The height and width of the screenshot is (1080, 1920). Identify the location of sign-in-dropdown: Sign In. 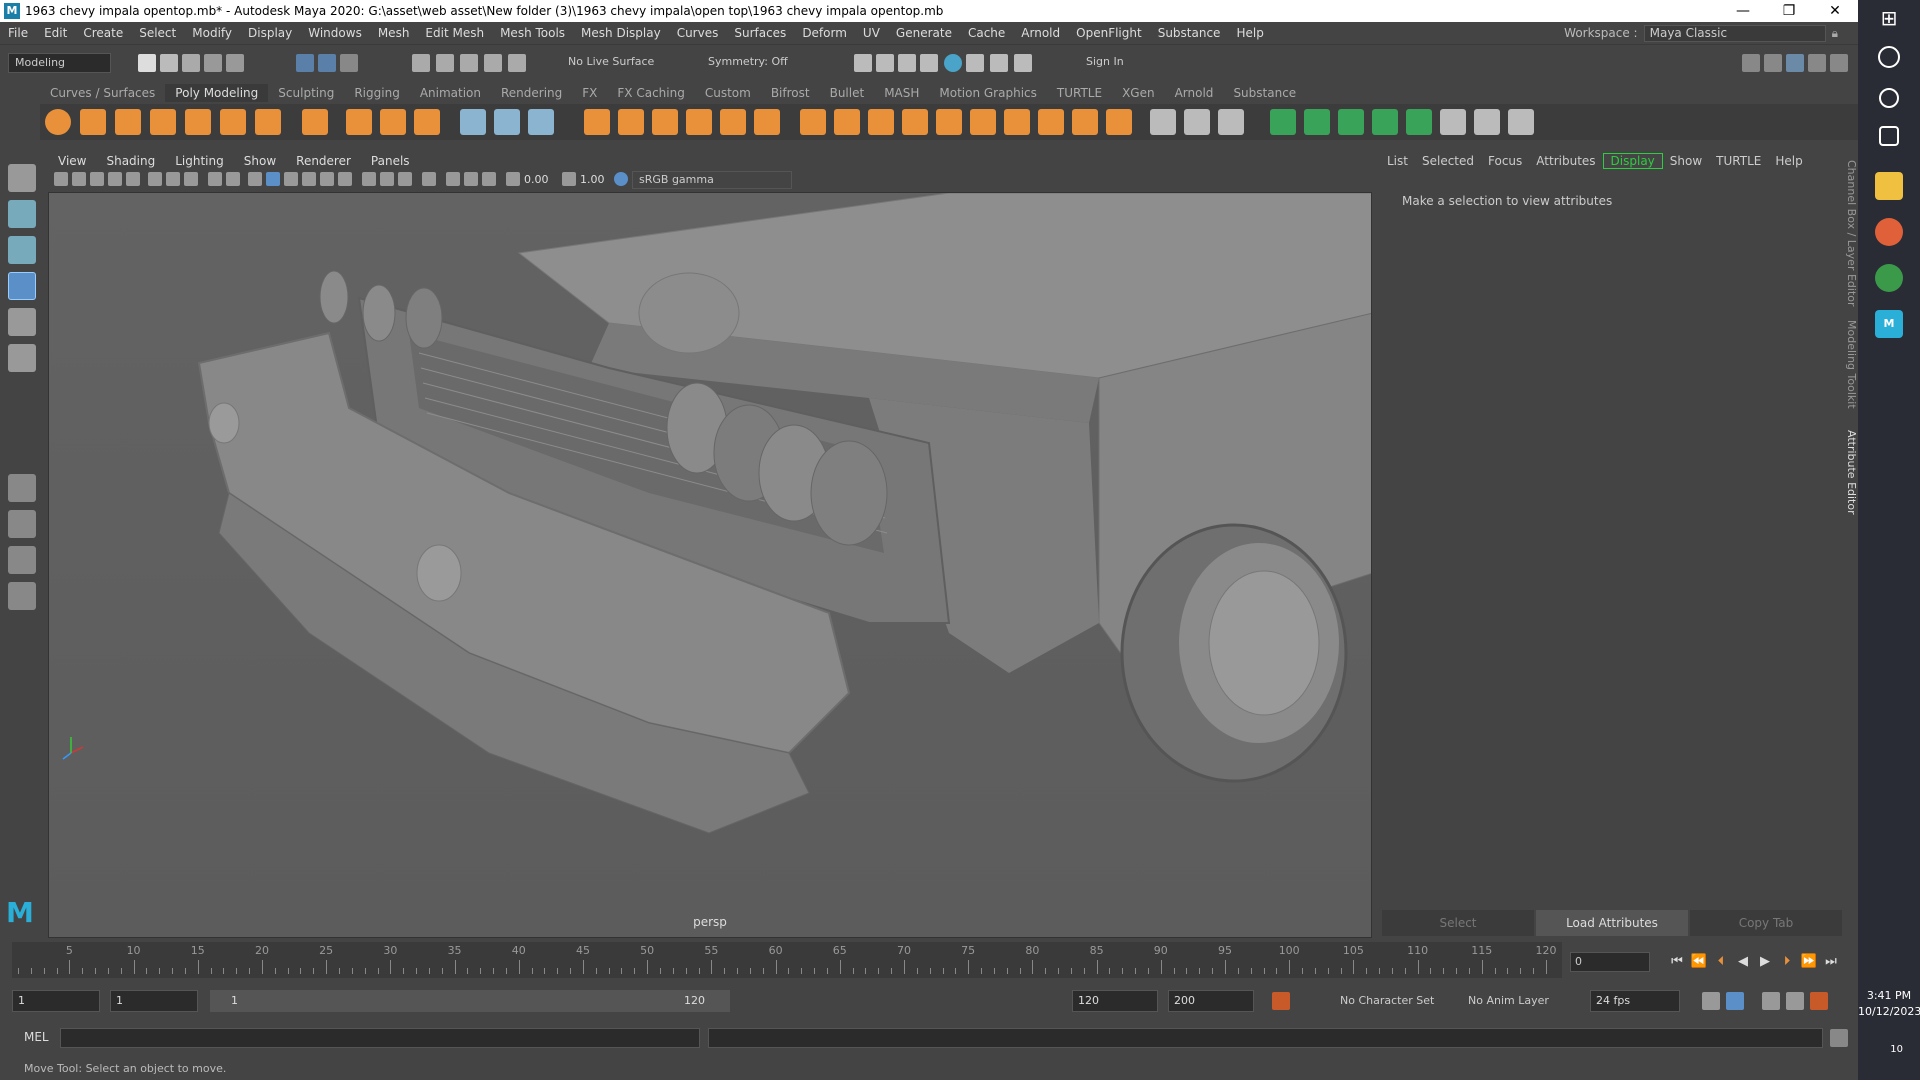
(1140, 63).